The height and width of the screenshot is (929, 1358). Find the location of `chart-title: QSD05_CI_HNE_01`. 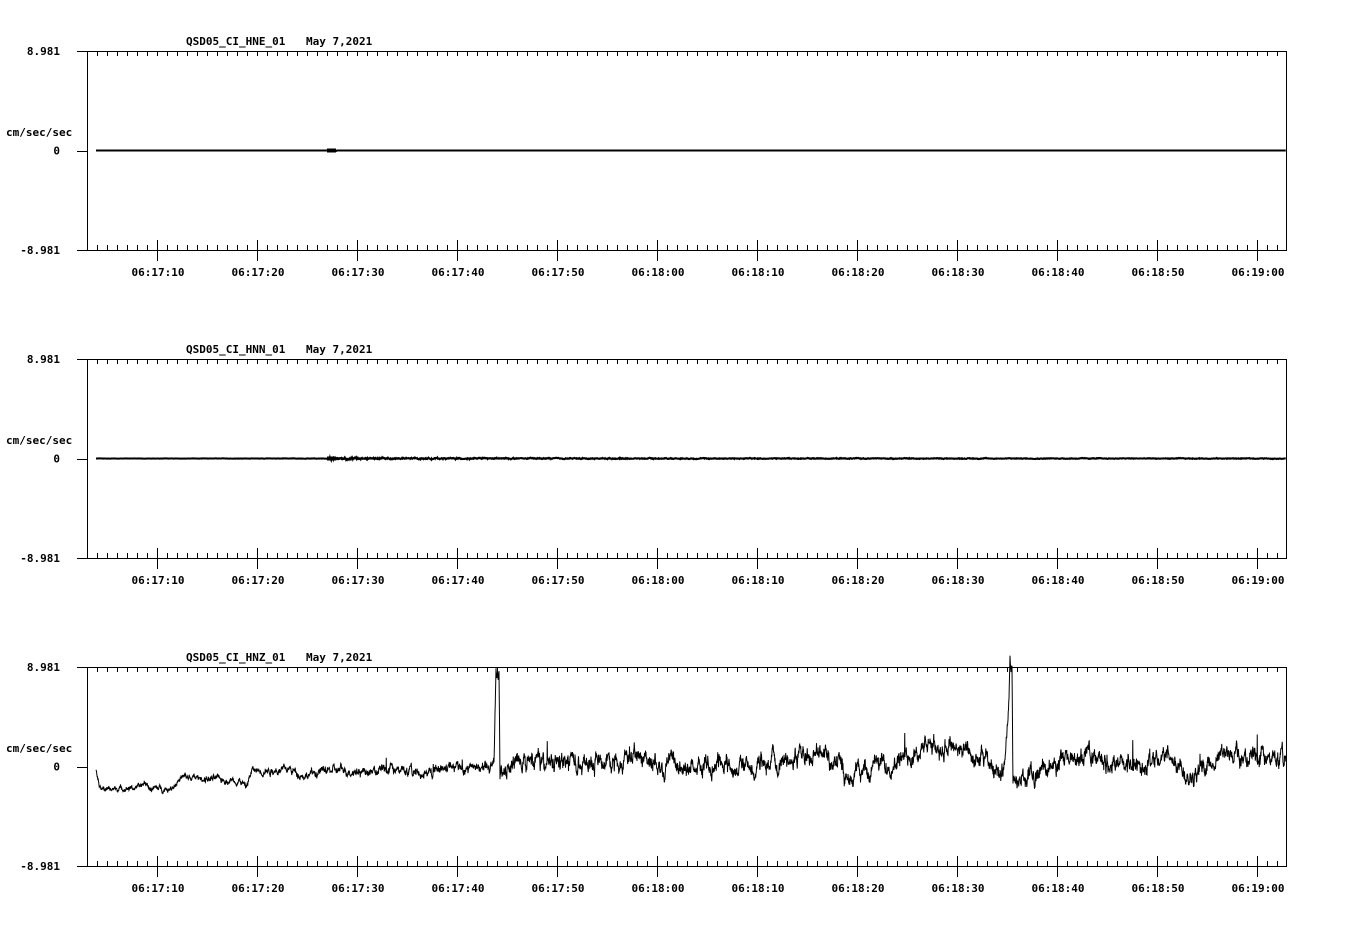

chart-title: QSD05_CI_HNE_01 is located at coordinates (236, 41).